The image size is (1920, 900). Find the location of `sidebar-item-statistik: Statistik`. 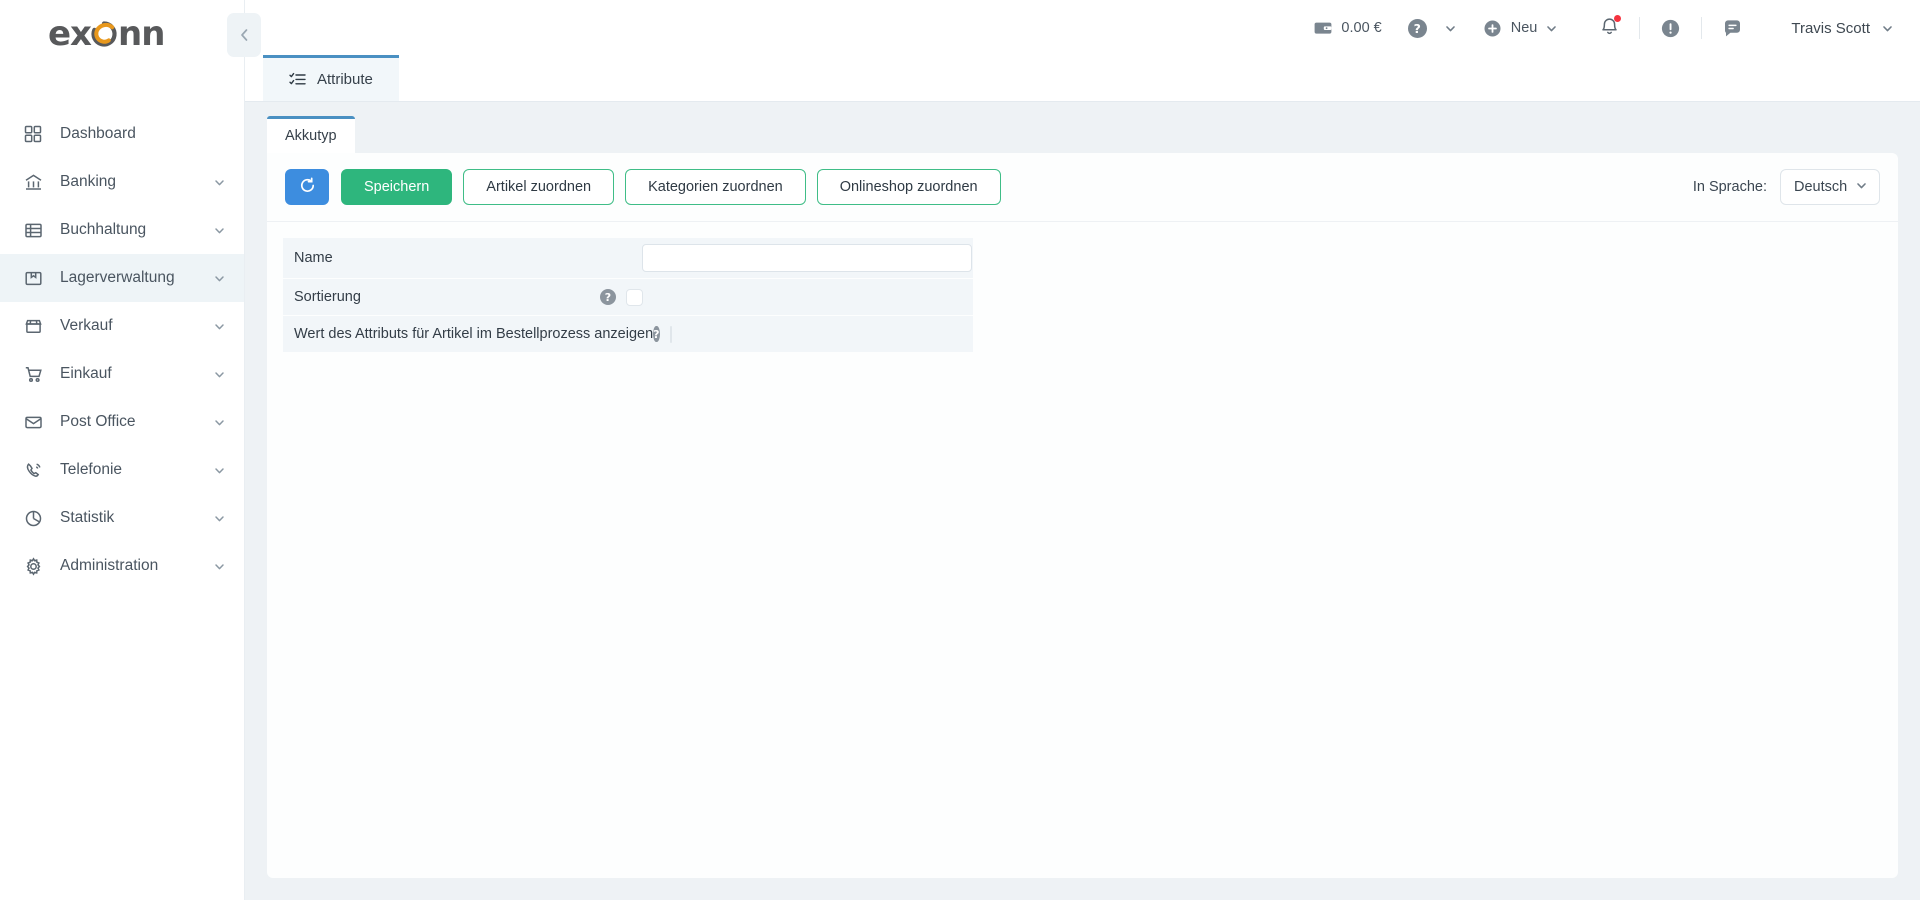

sidebar-item-statistik: Statistik is located at coordinates (122, 518).